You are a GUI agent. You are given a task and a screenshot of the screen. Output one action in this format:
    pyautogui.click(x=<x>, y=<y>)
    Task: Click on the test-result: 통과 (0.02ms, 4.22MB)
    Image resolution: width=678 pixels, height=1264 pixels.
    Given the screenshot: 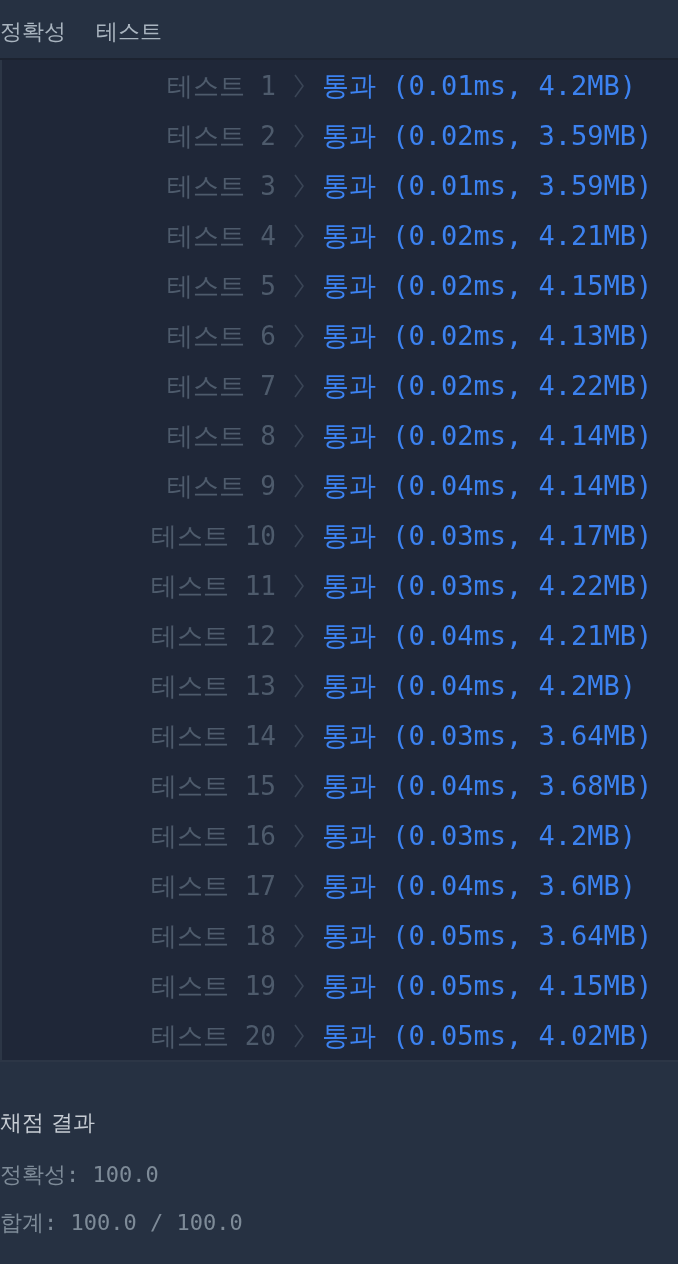 What is the action you would take?
    pyautogui.click(x=487, y=386)
    